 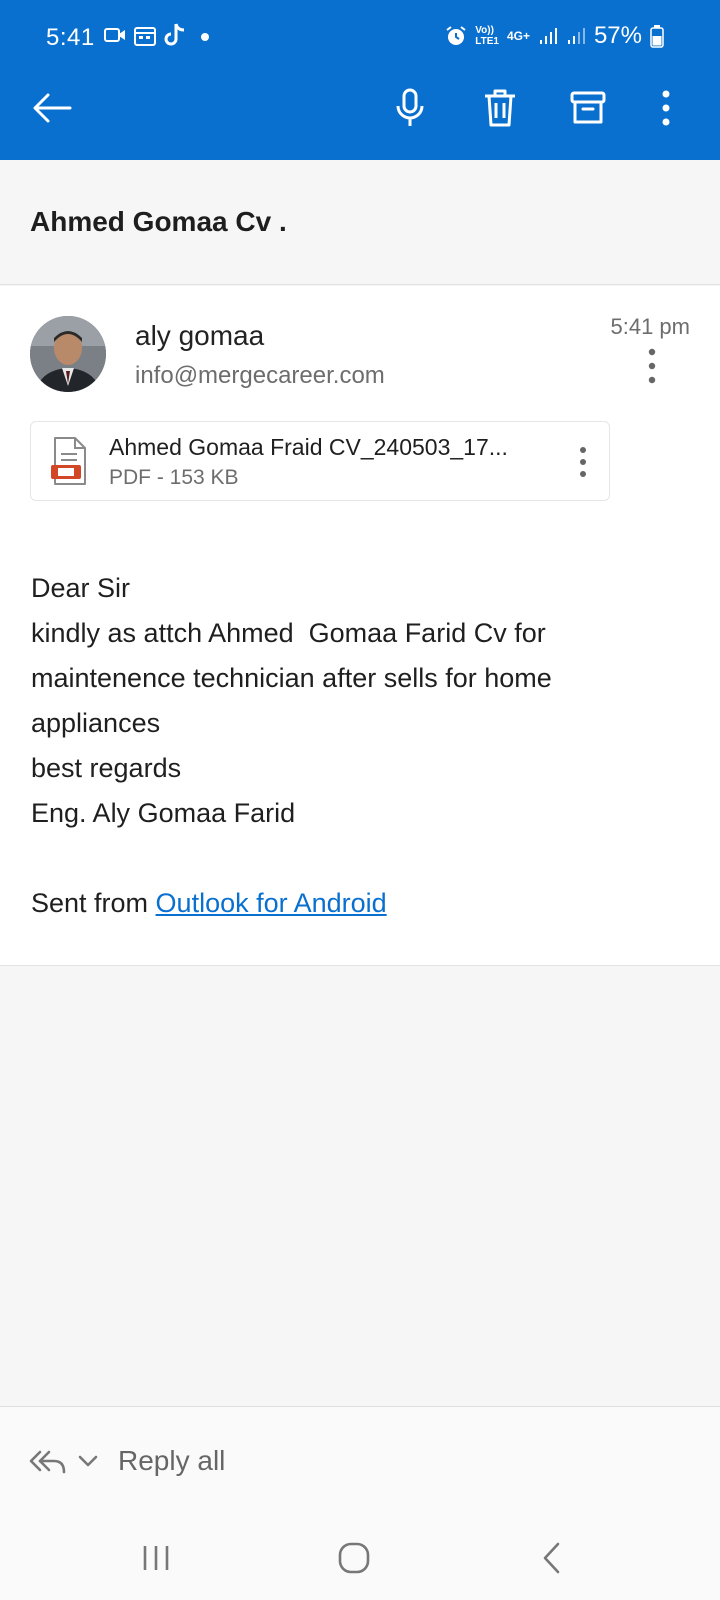 What do you see at coordinates (260, 376) in the screenshot?
I see `sender-email: info@mergecareer.com` at bounding box center [260, 376].